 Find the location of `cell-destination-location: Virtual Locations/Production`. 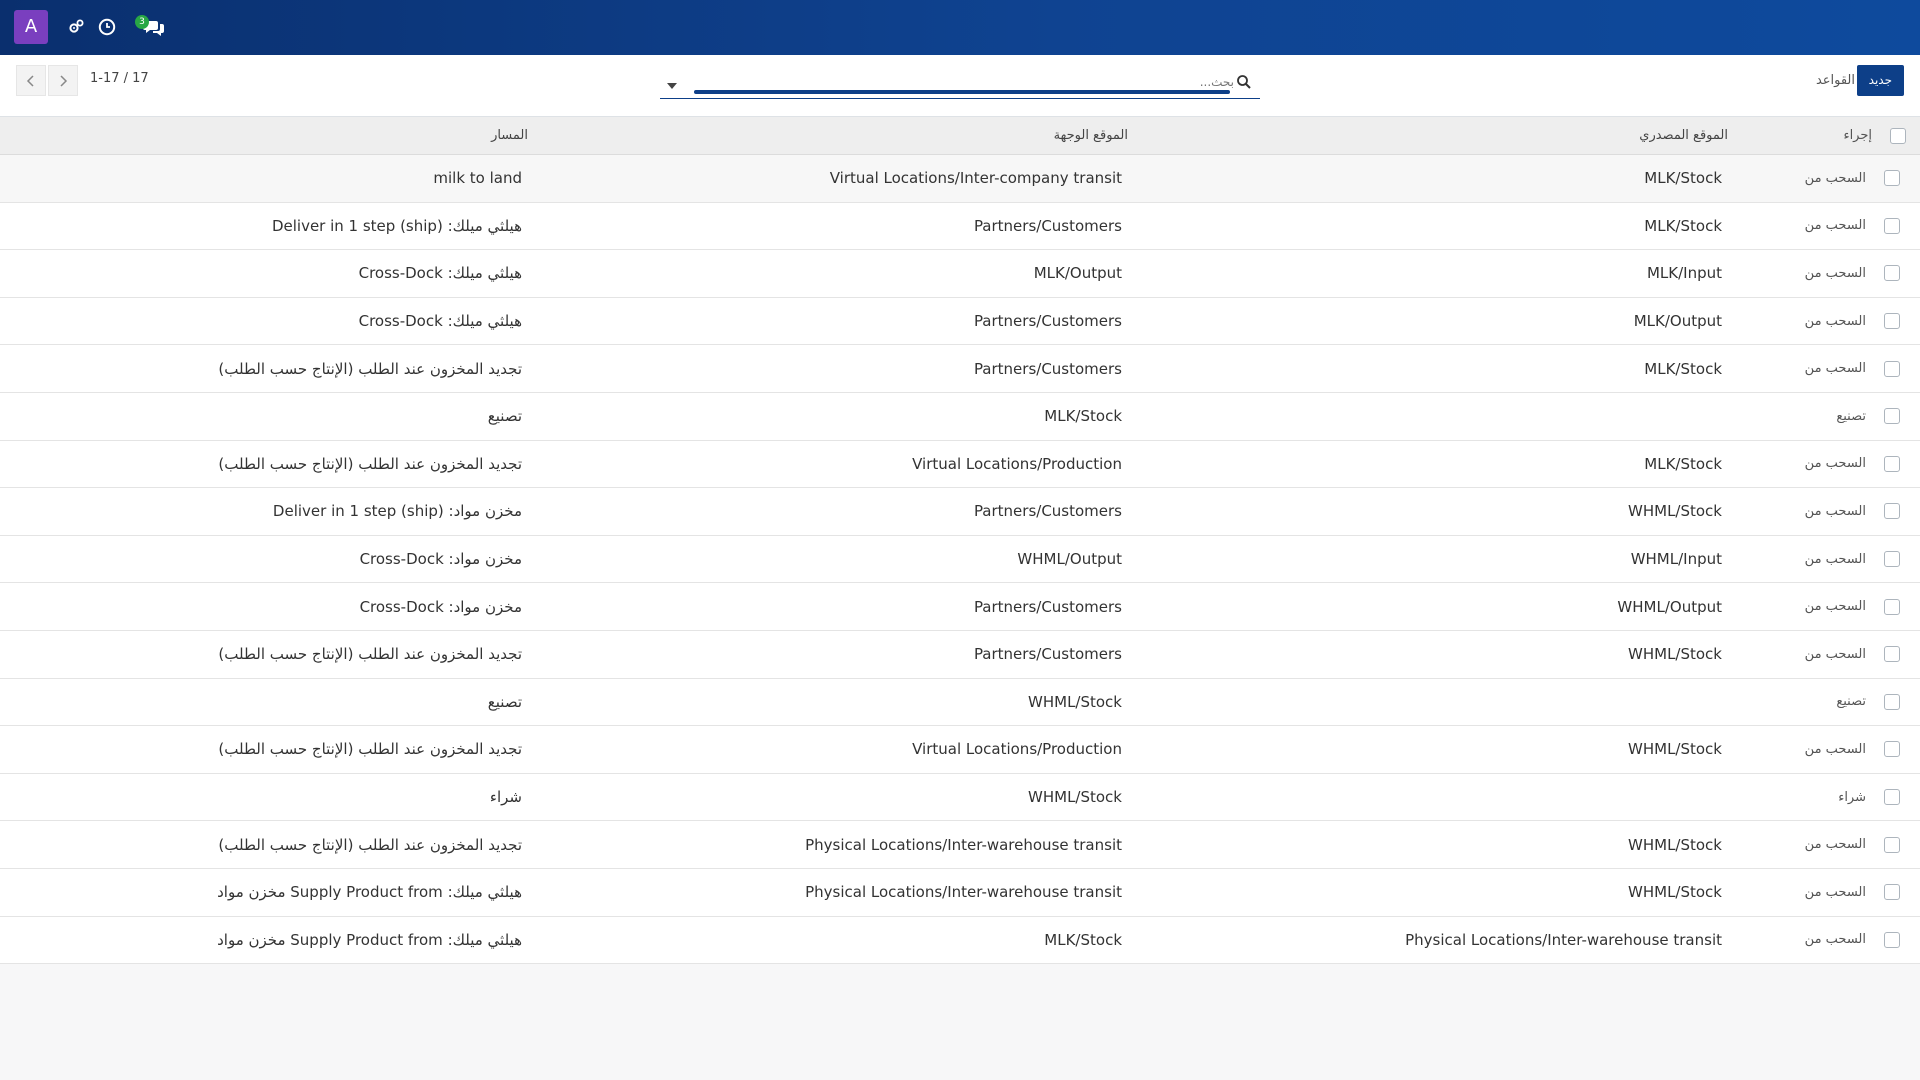

cell-destination-location: Virtual Locations/Production is located at coordinates (1017, 463).